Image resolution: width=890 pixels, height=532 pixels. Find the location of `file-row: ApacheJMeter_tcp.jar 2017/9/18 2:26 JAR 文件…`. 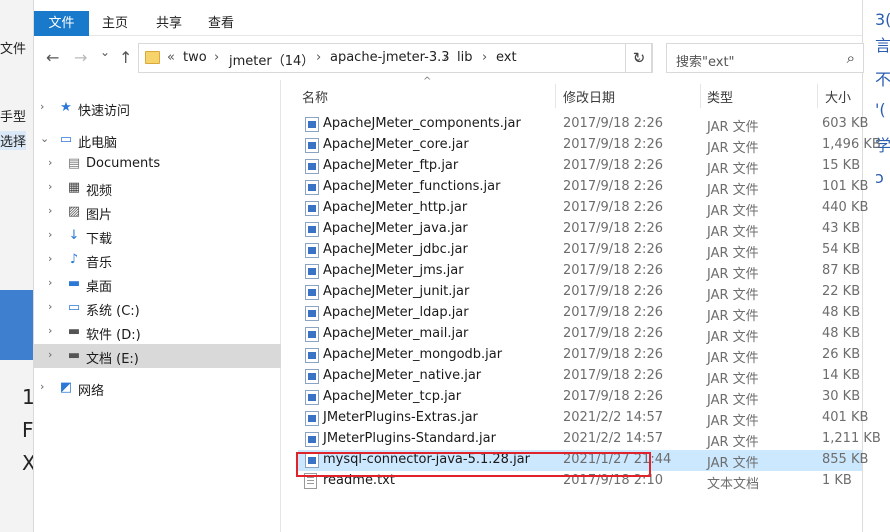

file-row: ApacheJMeter_tcp.jar 2017/9/18 2:26 JAR 文件… is located at coordinates (580, 397).